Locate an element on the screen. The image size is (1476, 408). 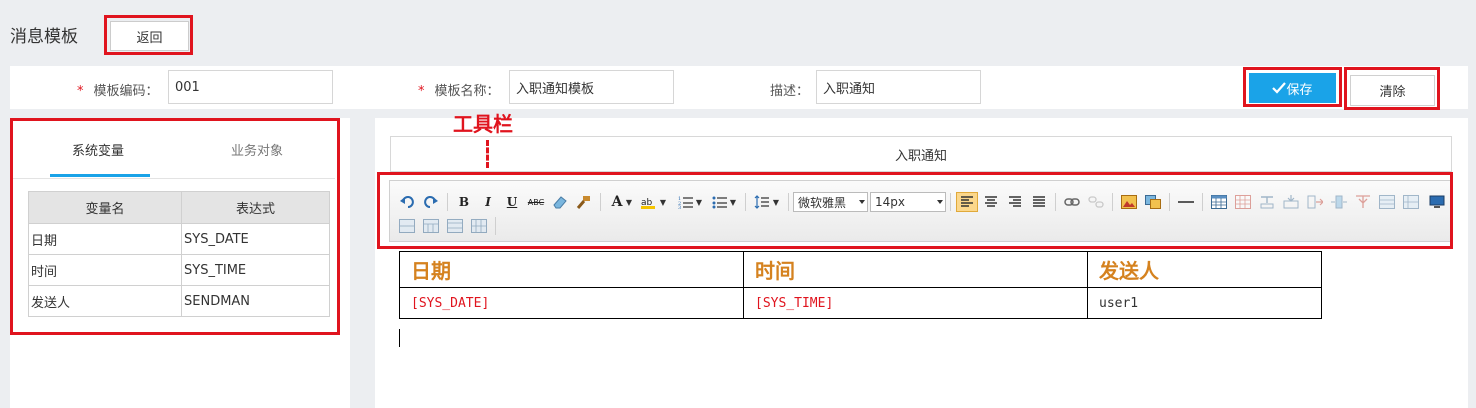
multi-image-icon is located at coordinates (1153, 202).